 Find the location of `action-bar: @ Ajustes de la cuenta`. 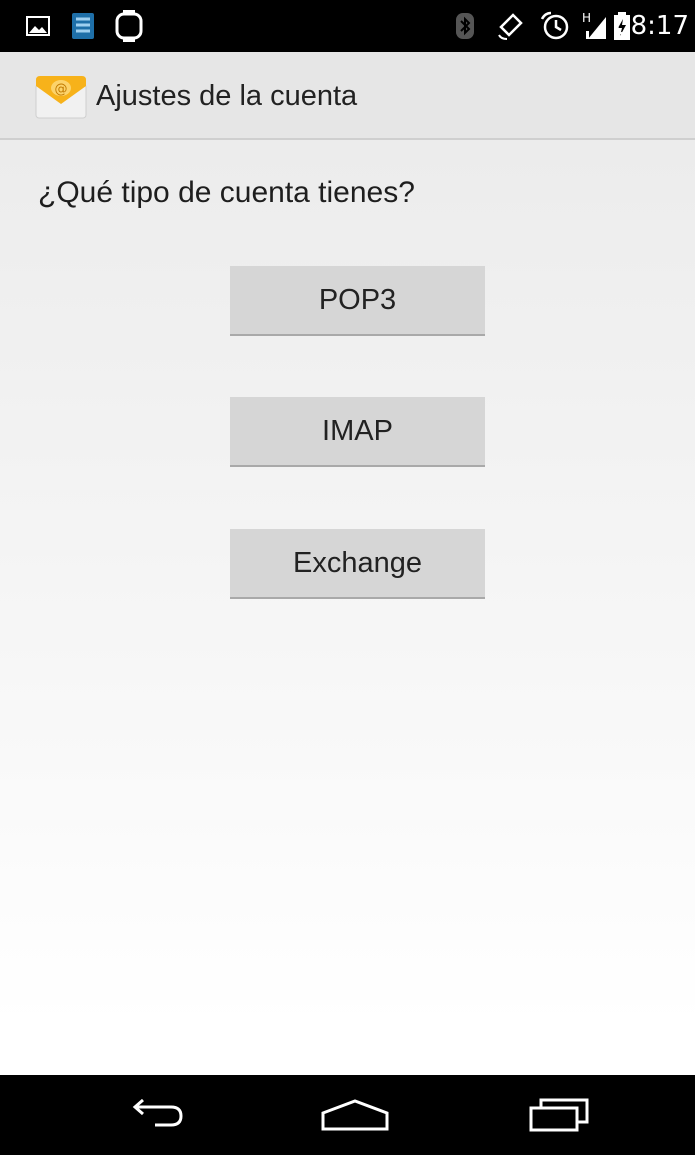

action-bar: @ Ajustes de la cuenta is located at coordinates (347, 96).